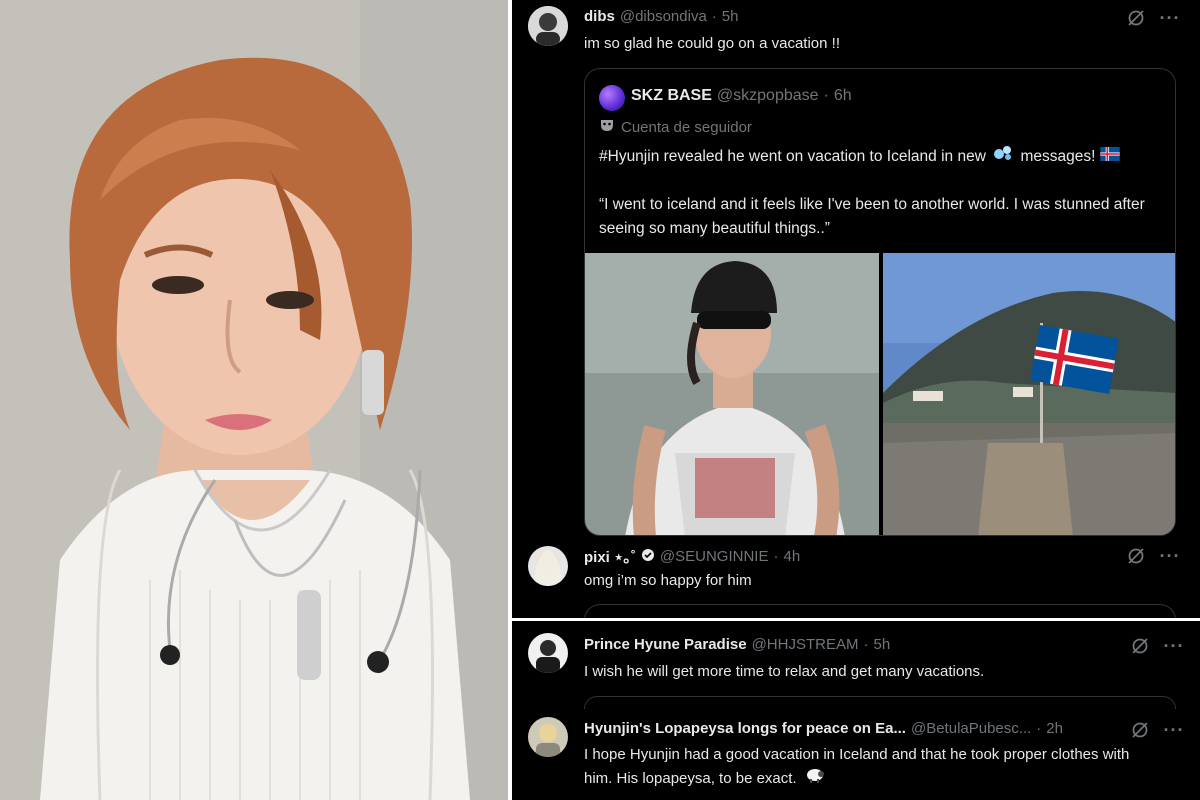 Image resolution: width=1200 pixels, height=800 pixels. What do you see at coordinates (610, 556) in the screenshot?
I see `display-name: pixi ⋆｡˚` at bounding box center [610, 556].